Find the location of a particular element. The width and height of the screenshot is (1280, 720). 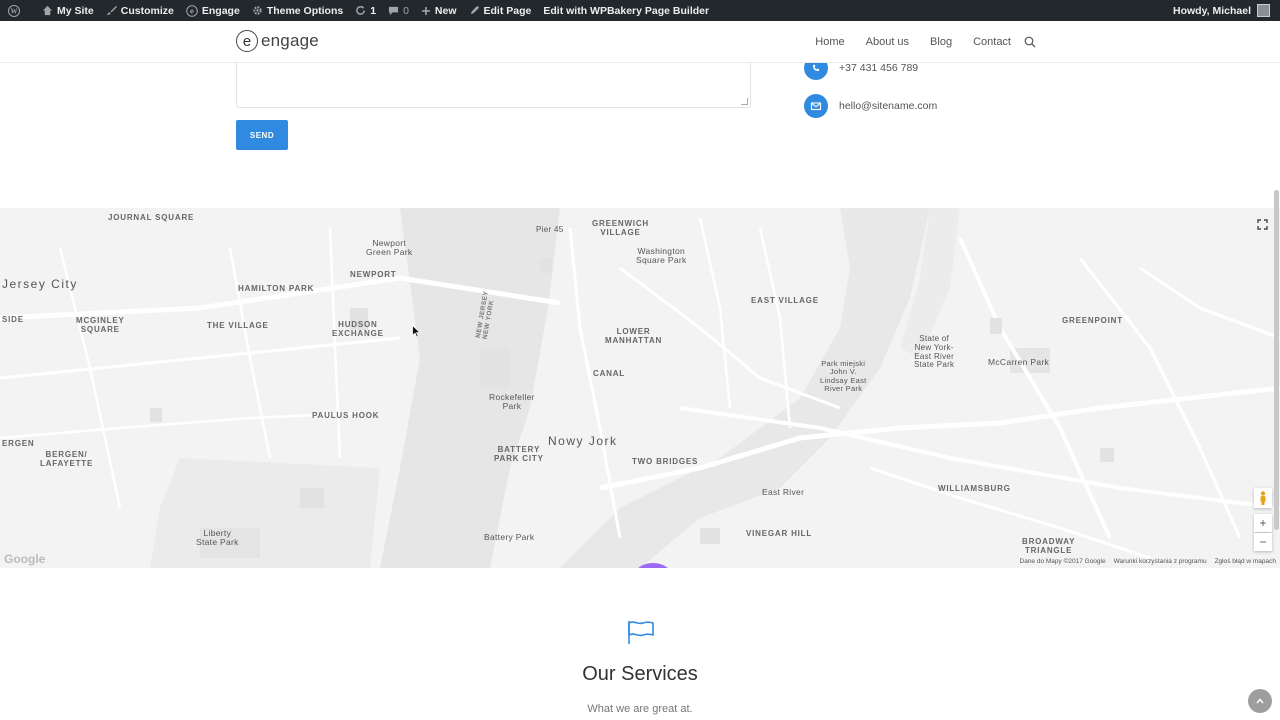

edit-with-builder-label: Edit with WPBakery Page Builder is located at coordinates (626, 10).